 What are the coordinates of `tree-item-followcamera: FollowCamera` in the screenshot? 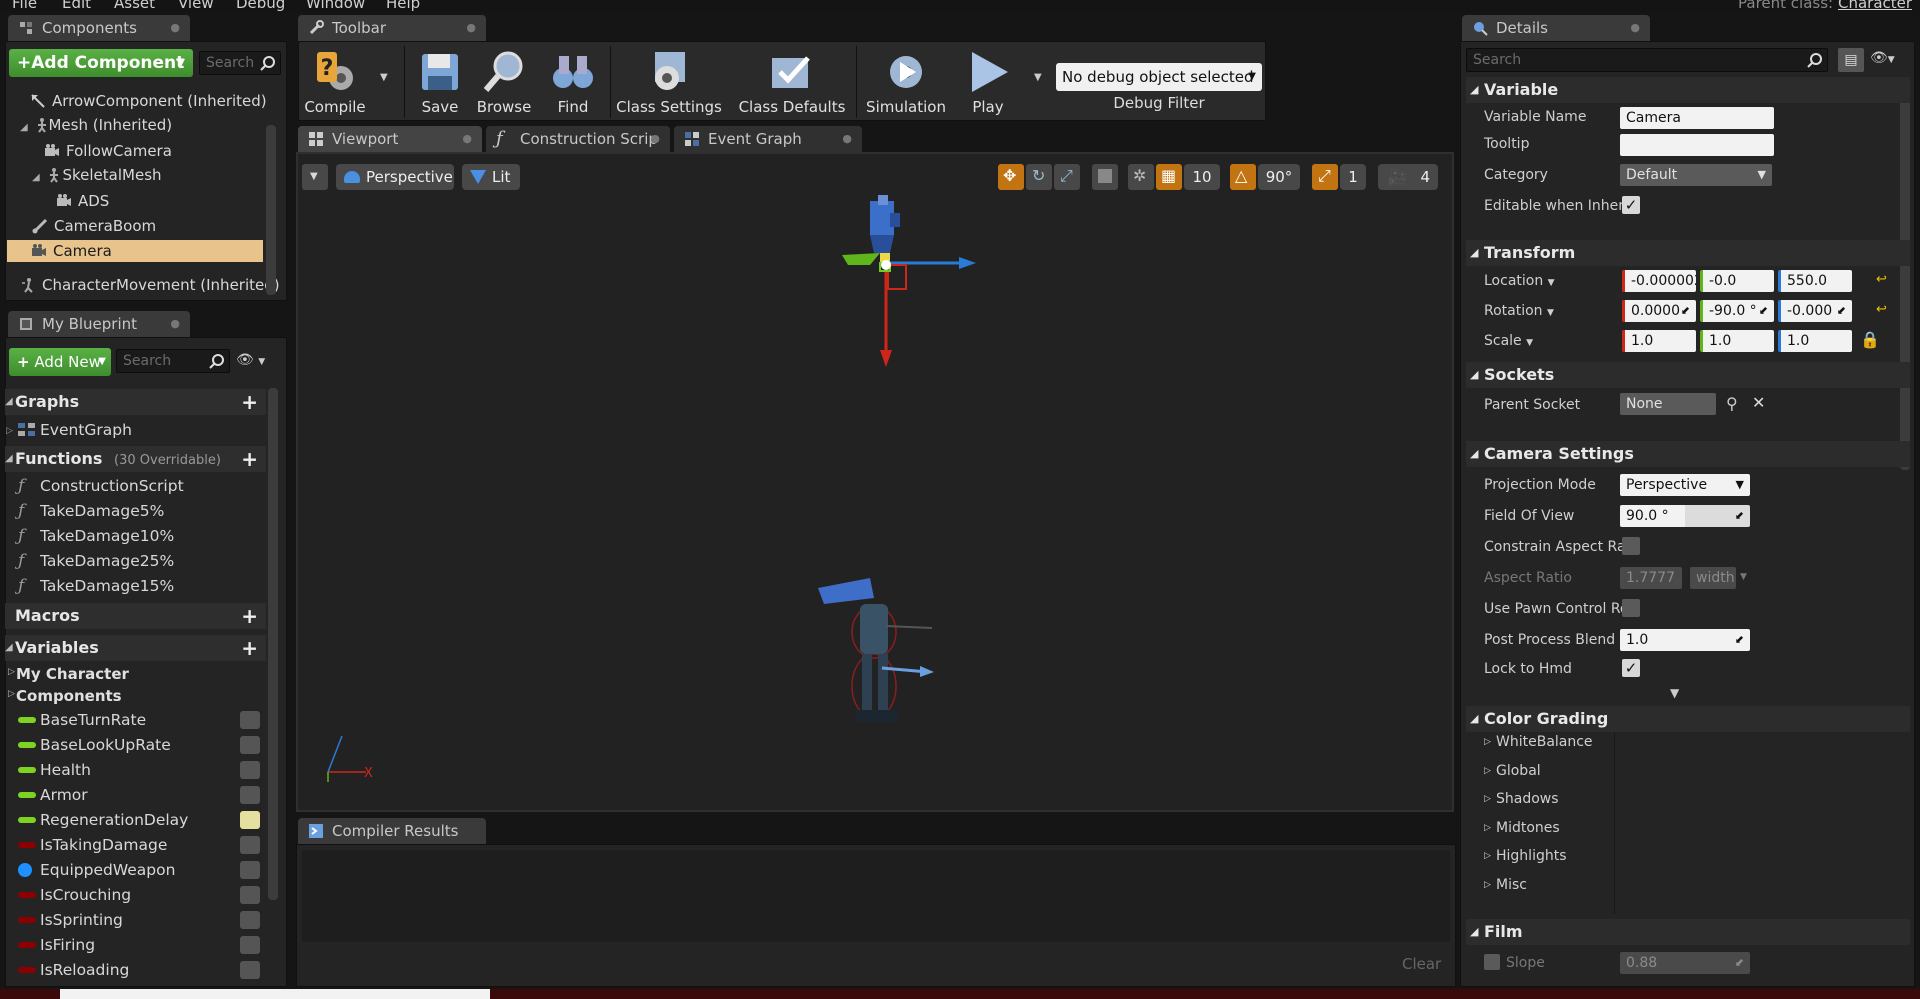 It's located at (108, 151).